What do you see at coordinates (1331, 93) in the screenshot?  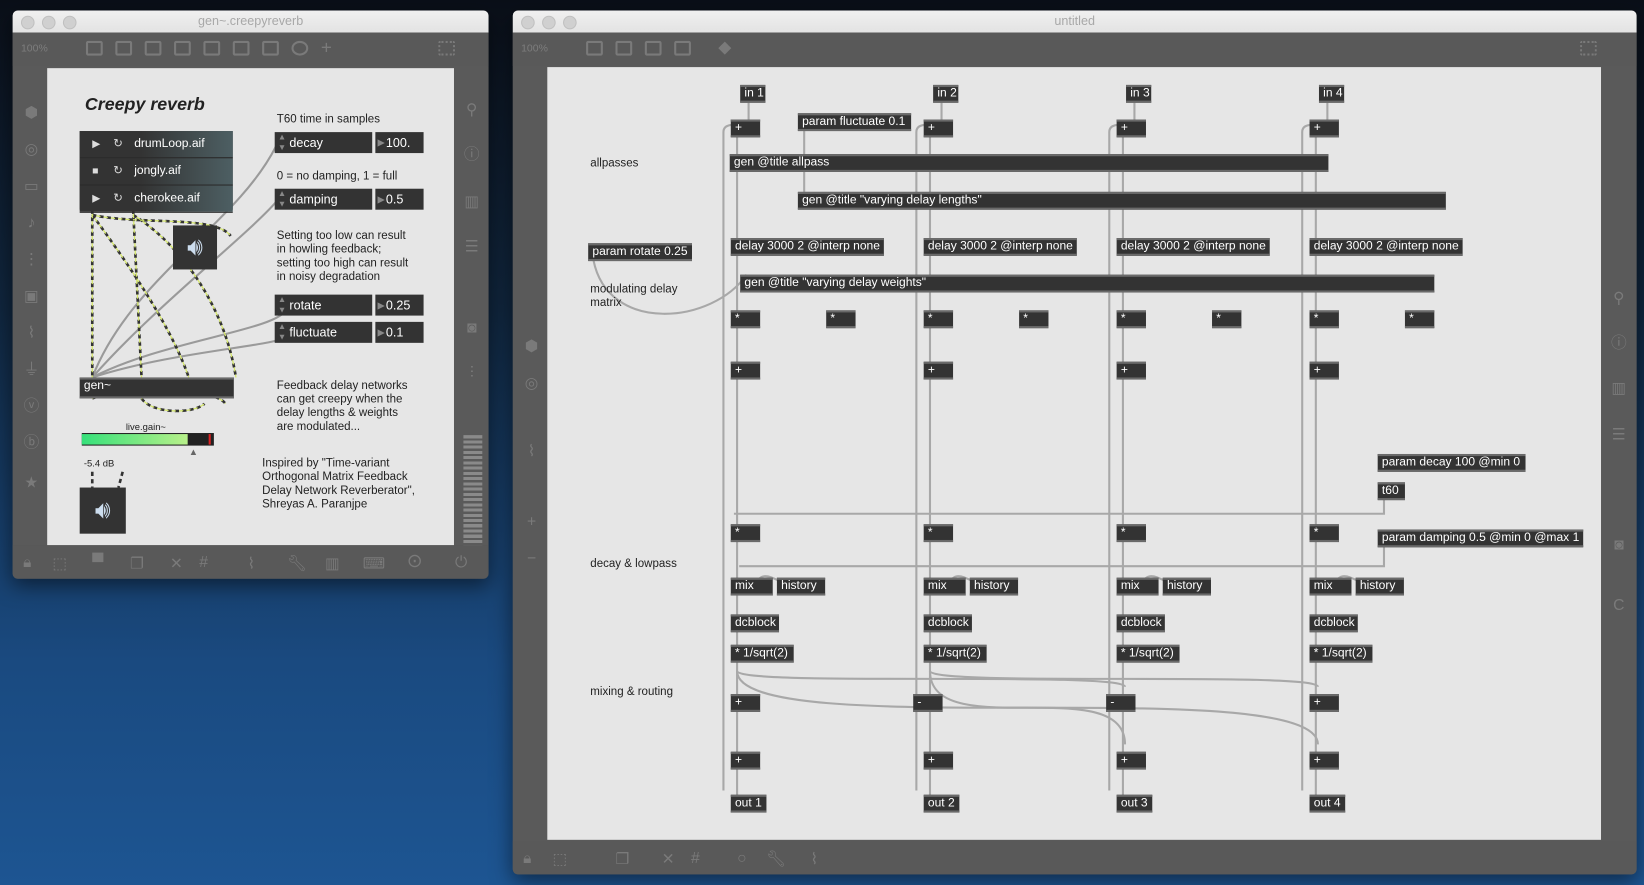 I see `max-object-in-4: in 4` at bounding box center [1331, 93].